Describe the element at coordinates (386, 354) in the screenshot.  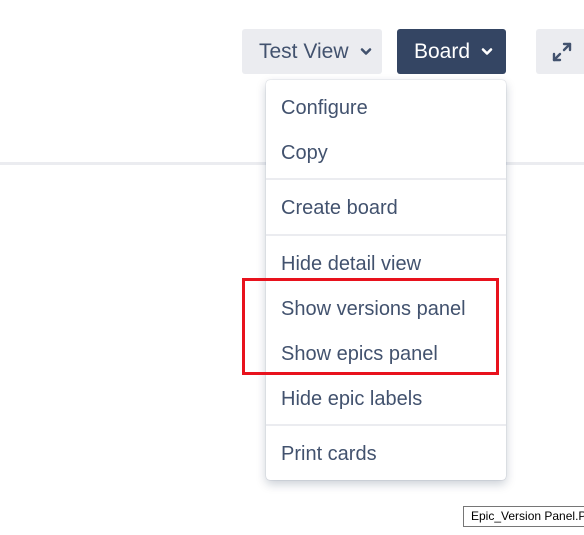
I see `menu-item-show-epics-panel: Show epics panel` at that location.